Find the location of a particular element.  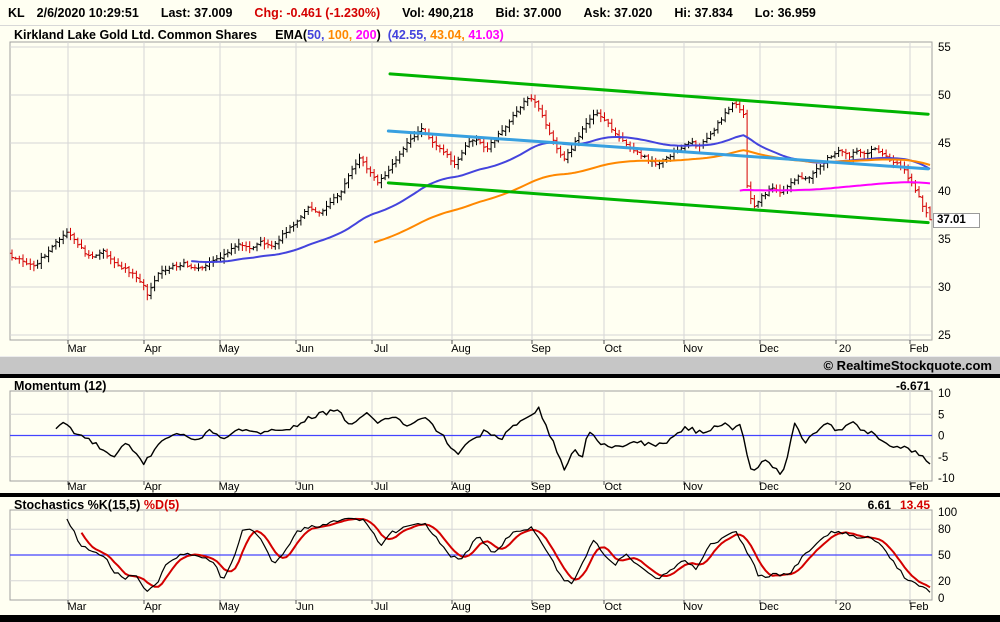

stochastics-value-row: 6.61 13.45 is located at coordinates (899, 505).